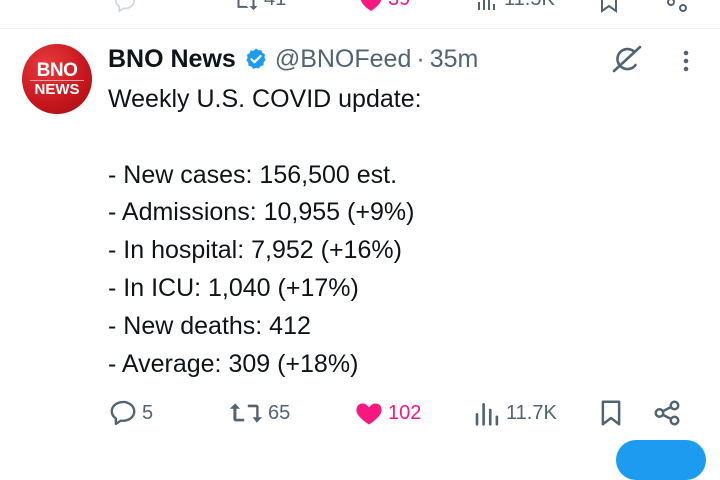 The image size is (720, 480). What do you see at coordinates (399, 5) in the screenshot?
I see `previous-like-count: 39` at bounding box center [399, 5].